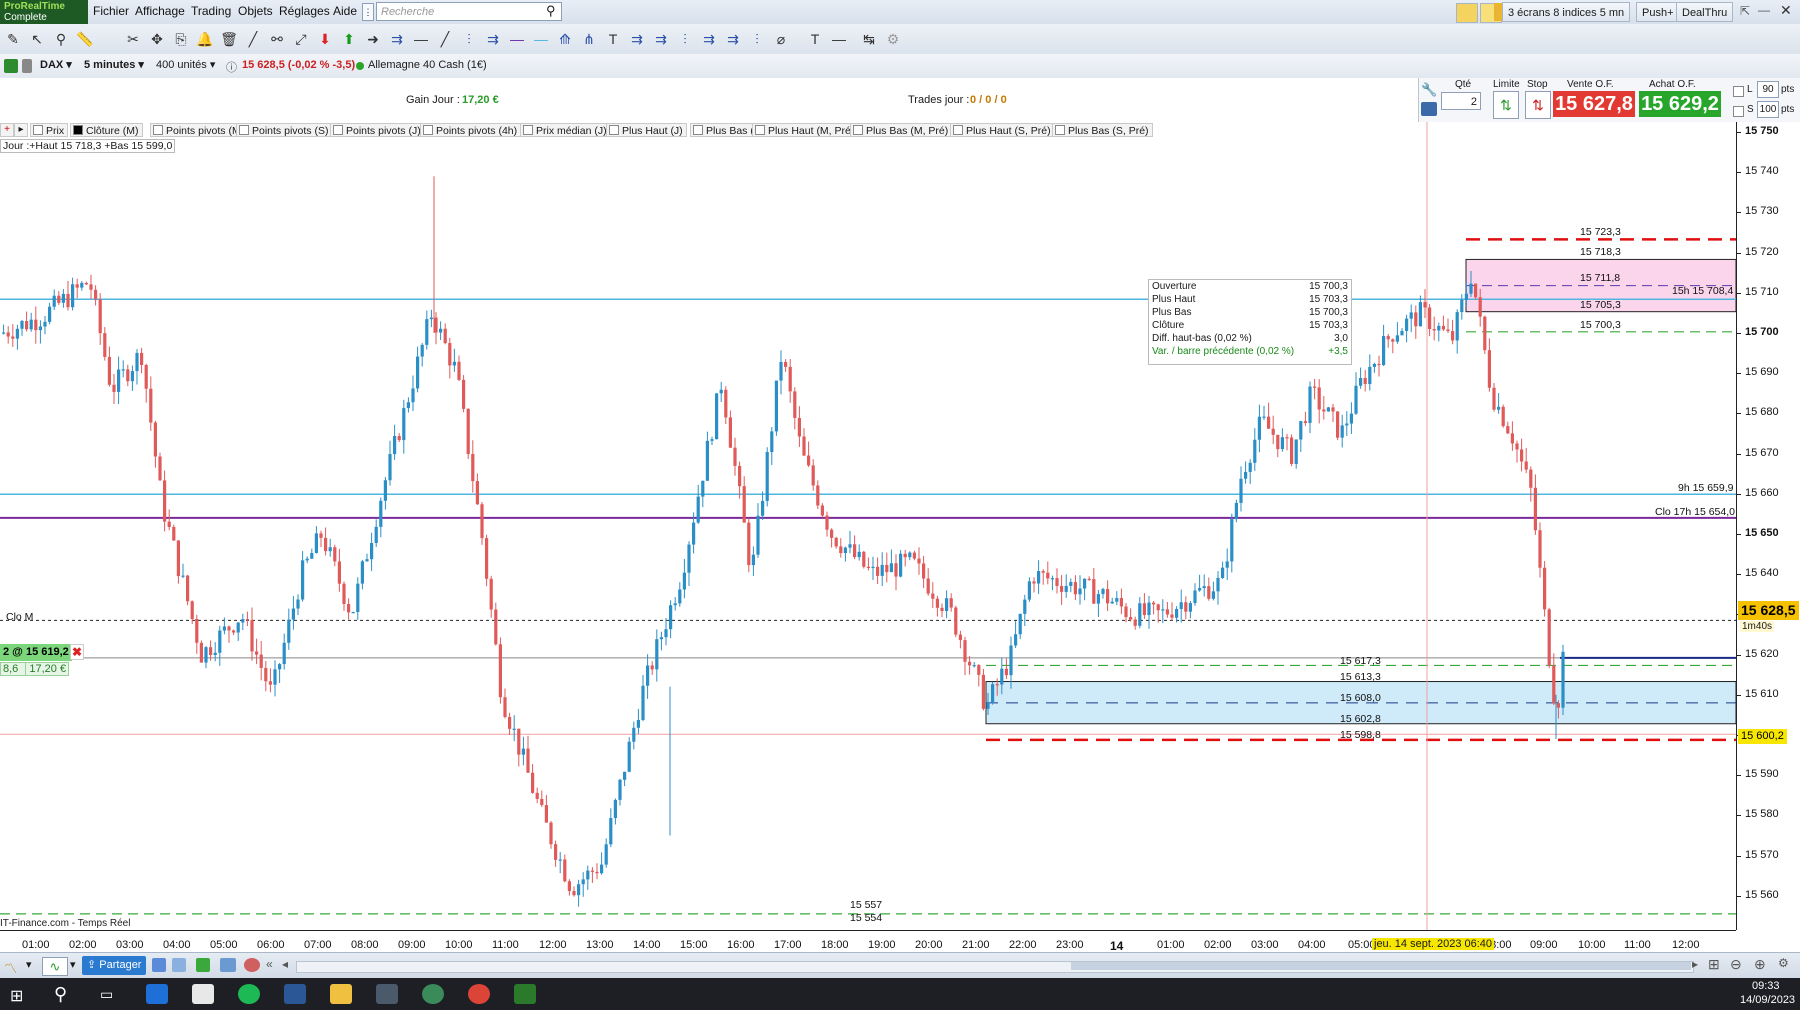 This screenshot has width=1800, height=1010. What do you see at coordinates (345, 11) in the screenshot?
I see `menu-aide: Aide` at bounding box center [345, 11].